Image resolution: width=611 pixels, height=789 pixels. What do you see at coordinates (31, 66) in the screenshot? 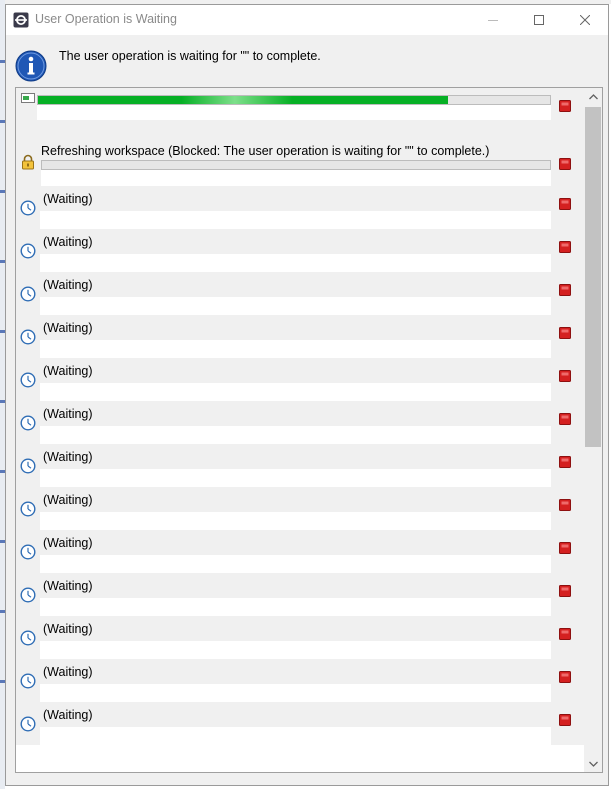
I see `info-icon` at bounding box center [31, 66].